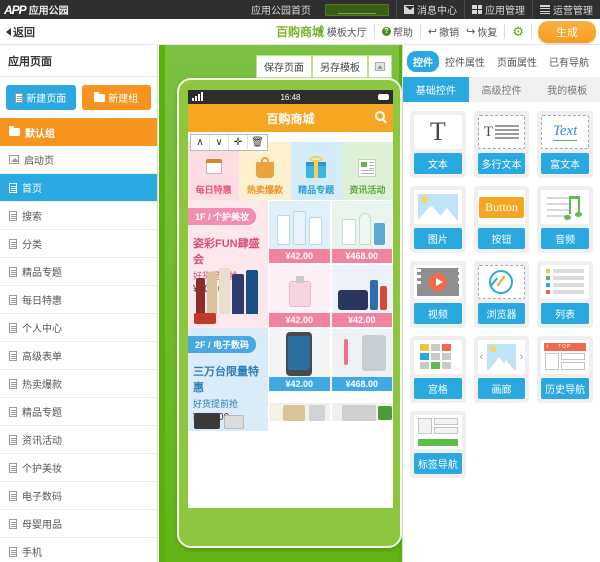 The height and width of the screenshot is (562, 600). I want to click on sidebar-item-daily-deal: 每日特惠, so click(78, 300).